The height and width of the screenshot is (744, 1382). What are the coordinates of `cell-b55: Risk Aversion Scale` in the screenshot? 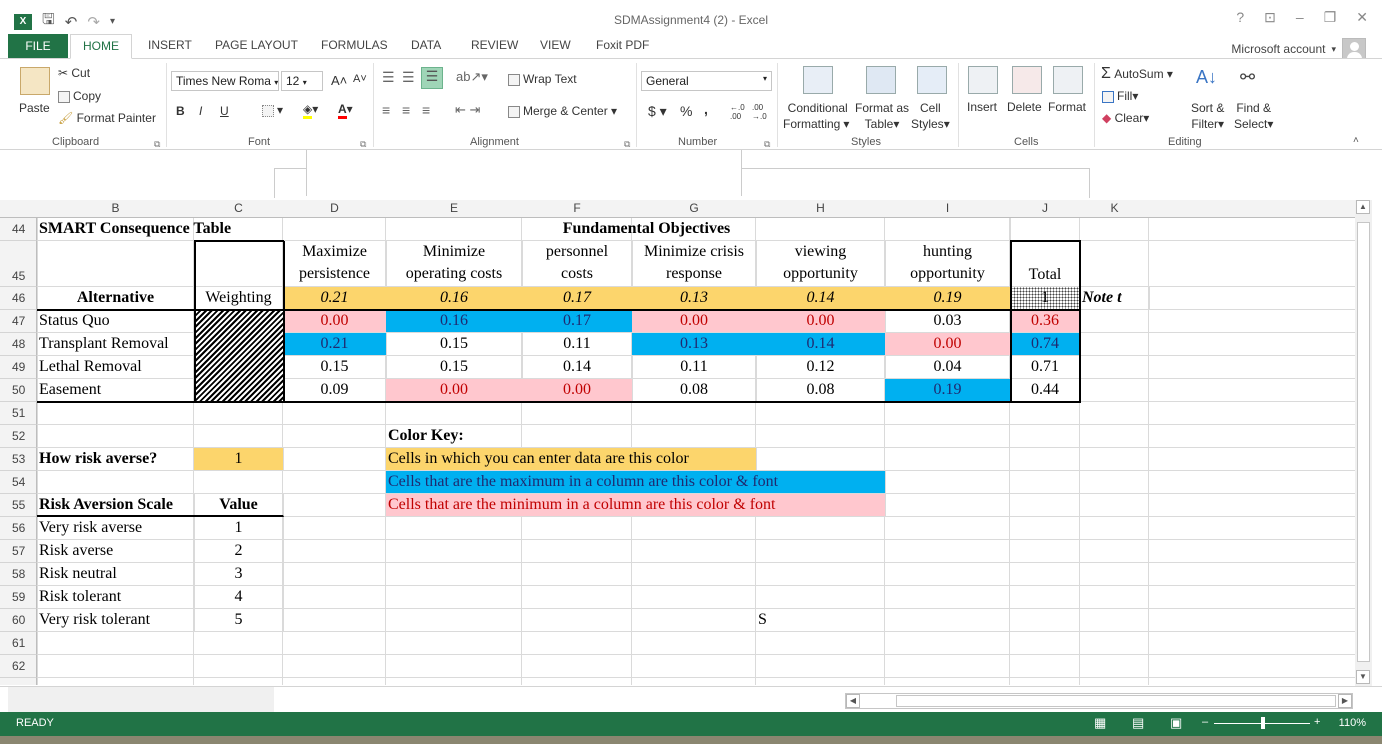 It's located at (116, 505).